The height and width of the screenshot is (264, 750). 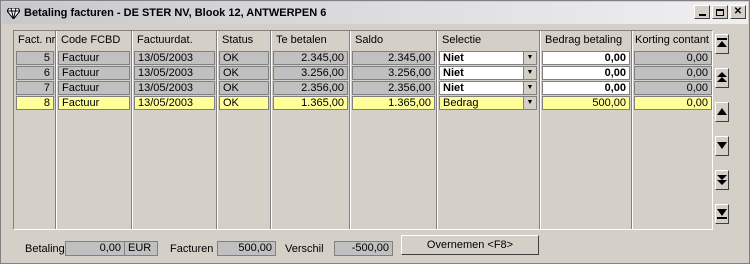 I want to click on prev-record-button, so click(x=722, y=112).